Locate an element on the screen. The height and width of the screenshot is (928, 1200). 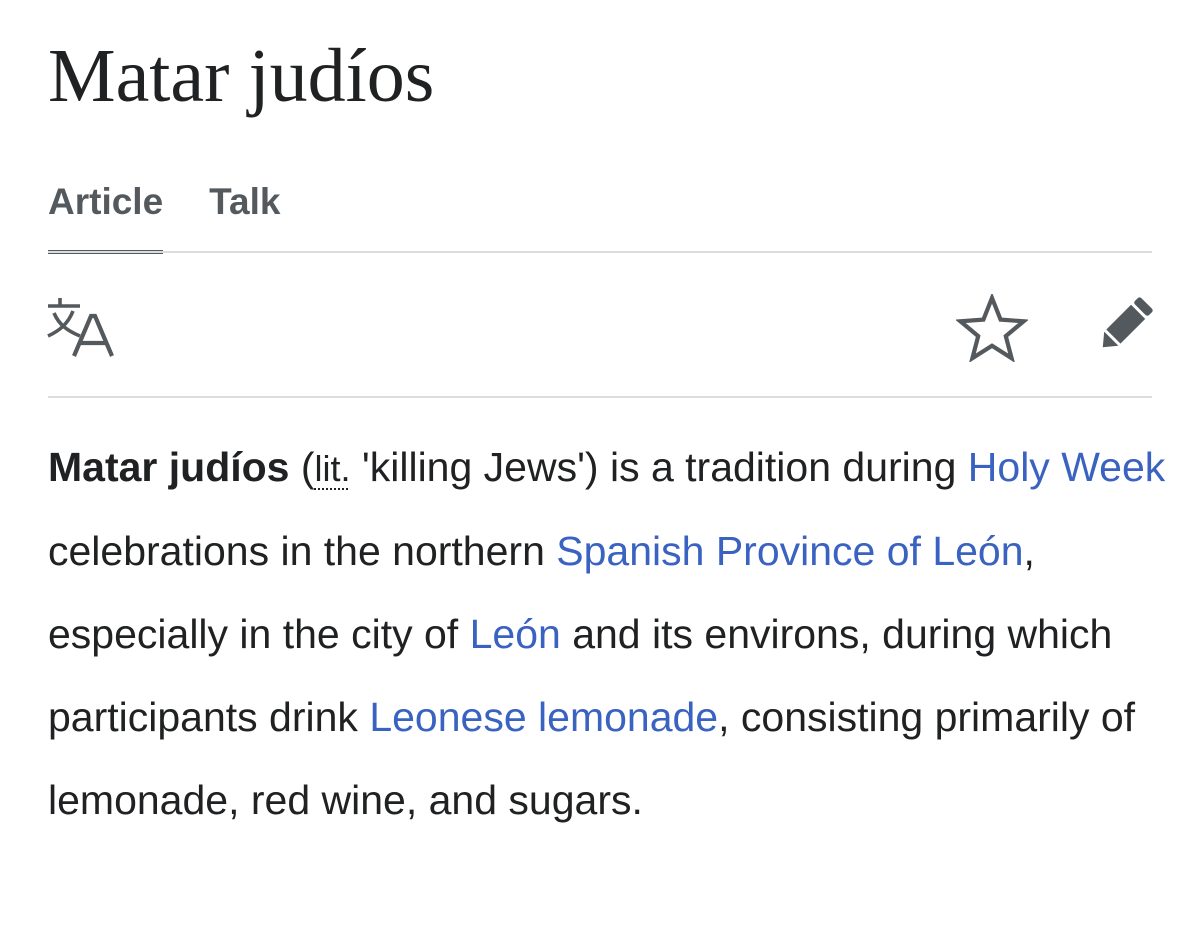
link-leonese-lemonade: Leonese lemonade is located at coordinates (543, 717).